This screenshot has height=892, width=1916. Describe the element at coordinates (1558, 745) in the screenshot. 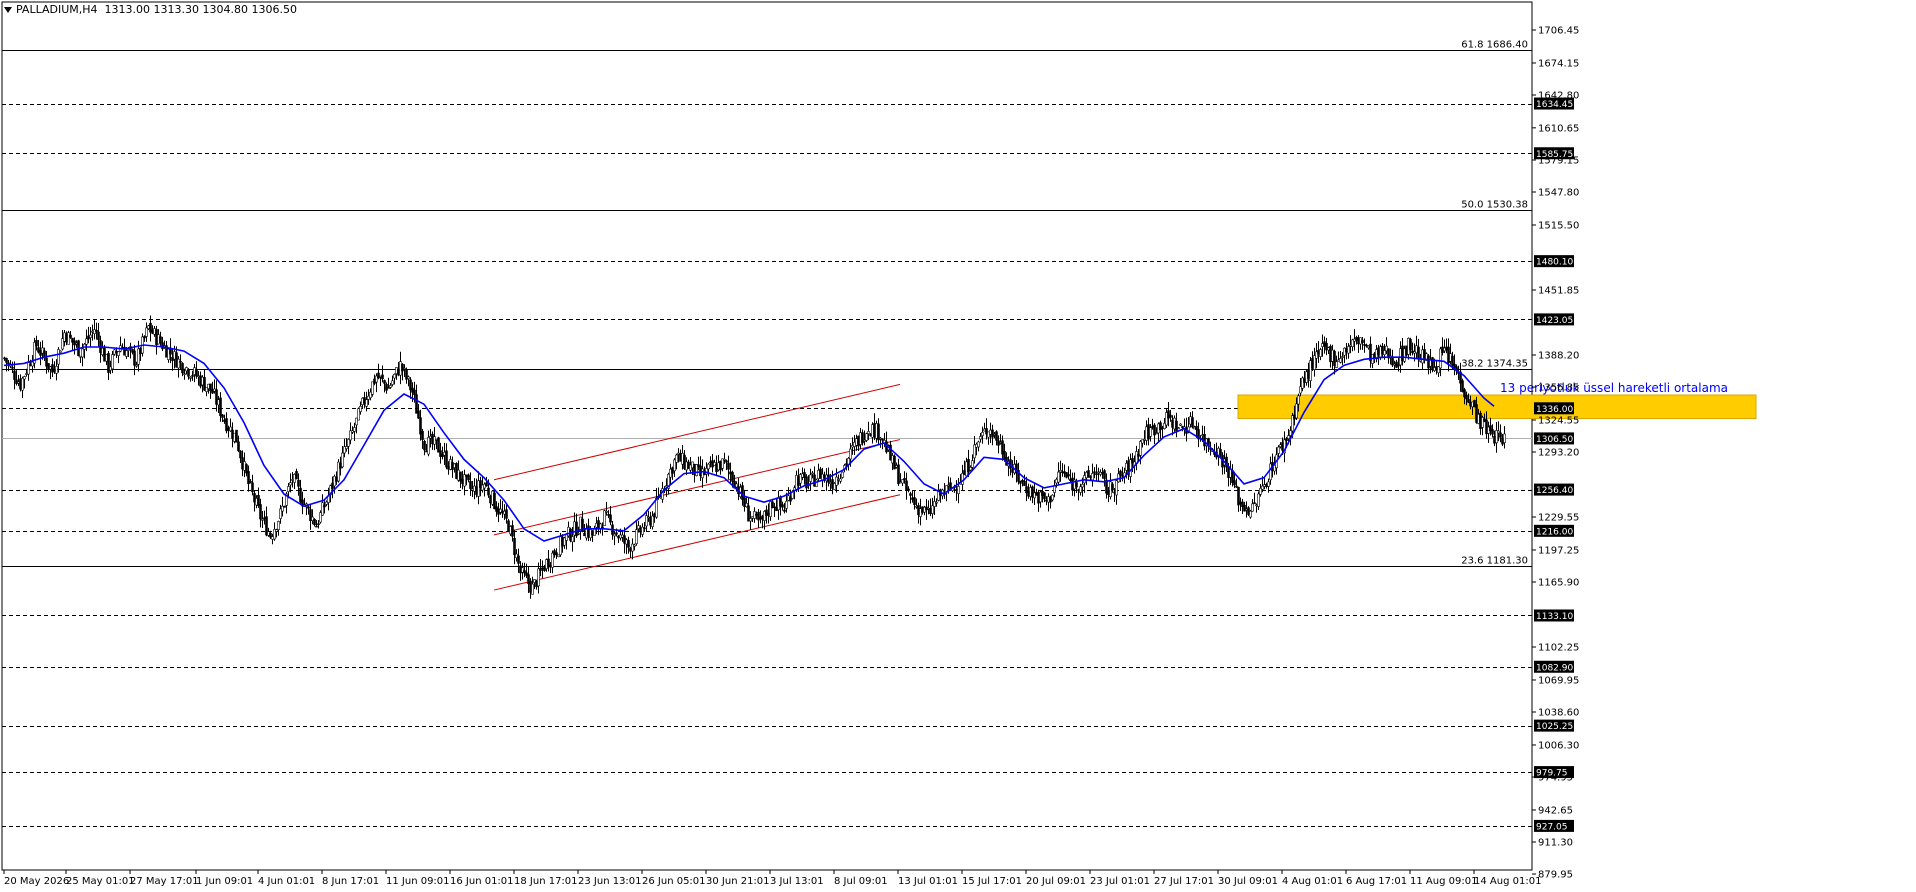

I see `y-tick-label: 1006.30` at that location.